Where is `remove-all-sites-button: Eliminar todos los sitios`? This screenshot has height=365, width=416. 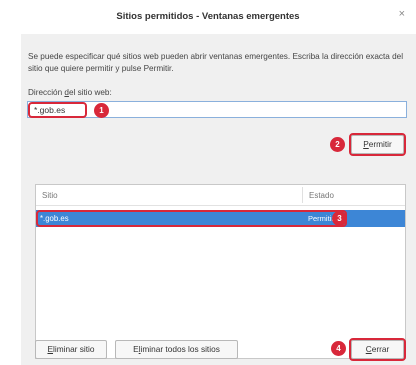 remove-all-sites-button: Eliminar todos los sitios is located at coordinates (176, 349).